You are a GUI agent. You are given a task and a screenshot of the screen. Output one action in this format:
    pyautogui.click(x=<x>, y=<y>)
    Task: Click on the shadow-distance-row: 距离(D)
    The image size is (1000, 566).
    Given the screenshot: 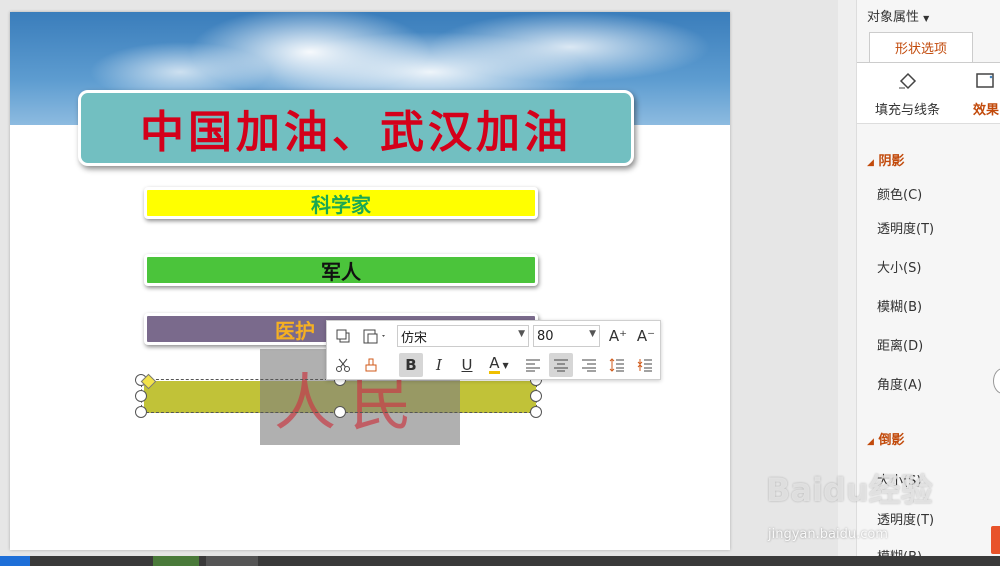 What is the action you would take?
    pyautogui.click(x=900, y=344)
    